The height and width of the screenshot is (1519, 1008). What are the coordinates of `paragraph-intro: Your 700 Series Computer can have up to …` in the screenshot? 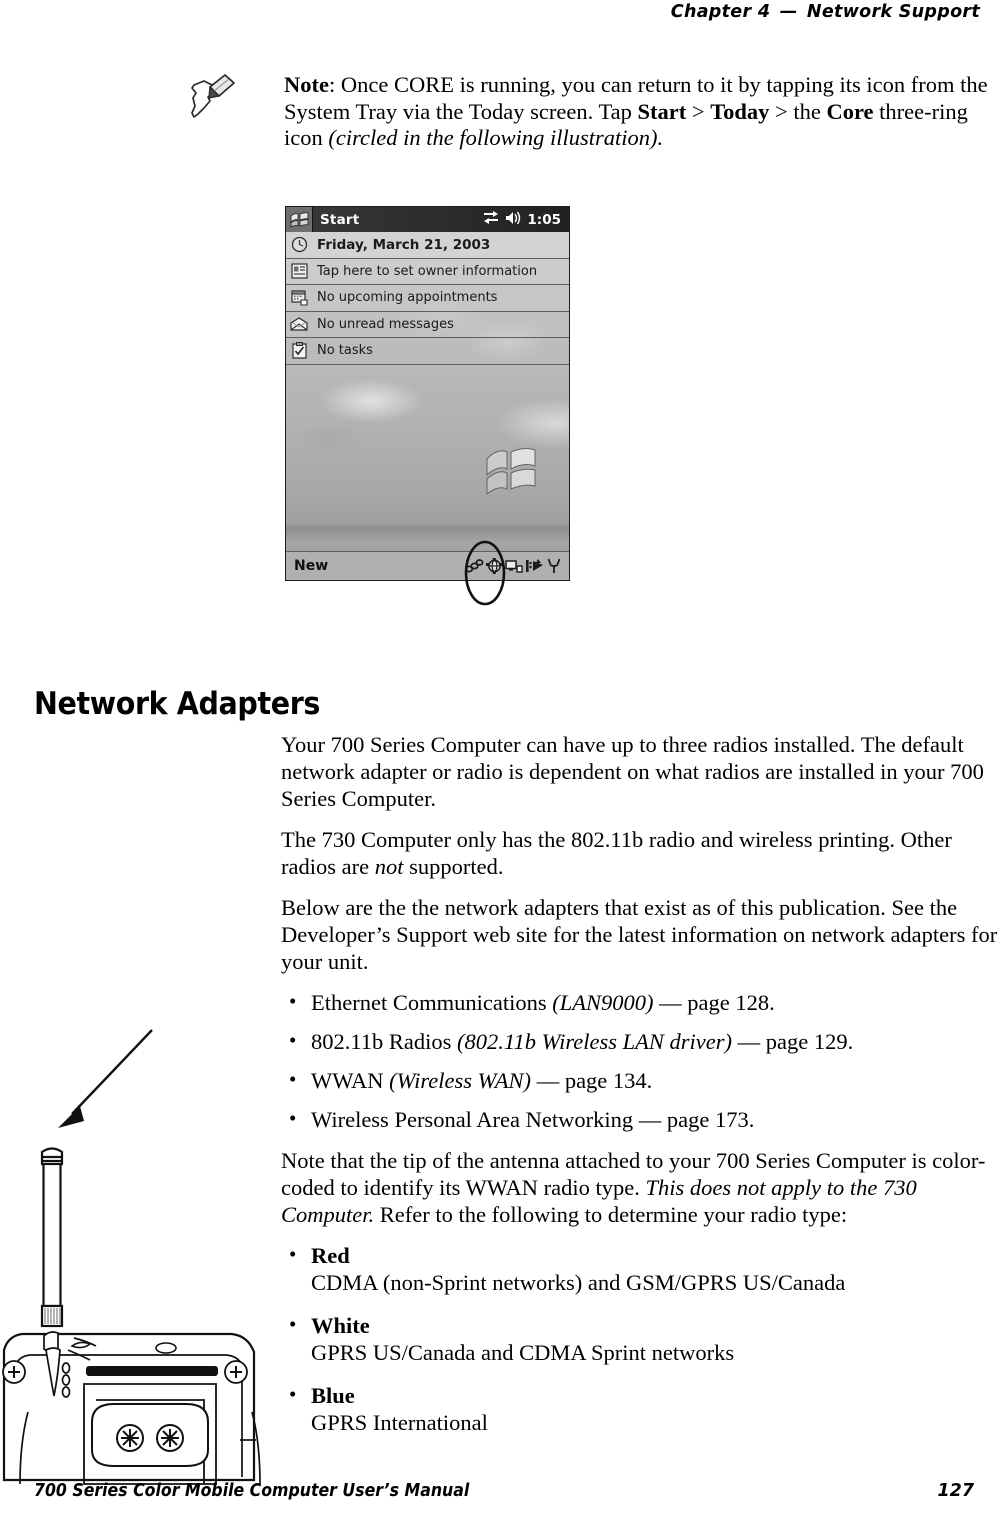 It's located at (632, 771).